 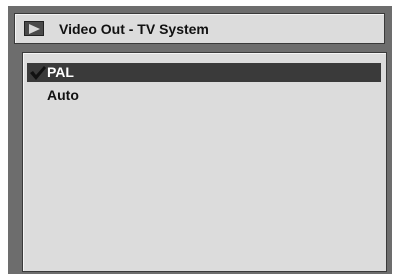 I want to click on page-title: Video Out - TV System, so click(x=134, y=29).